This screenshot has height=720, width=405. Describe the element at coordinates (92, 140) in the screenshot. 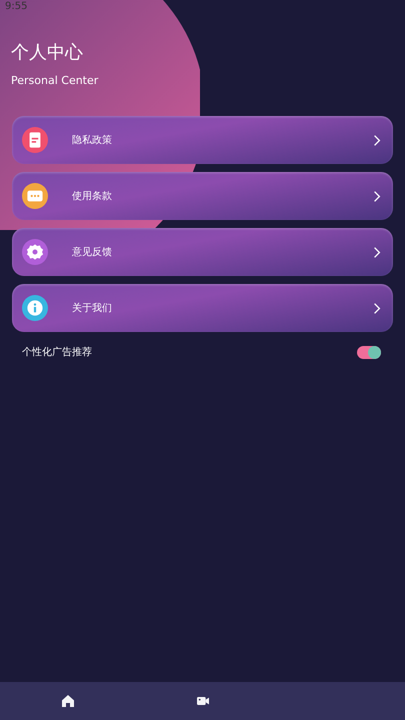

I see `menu-label: 隐私政策` at that location.